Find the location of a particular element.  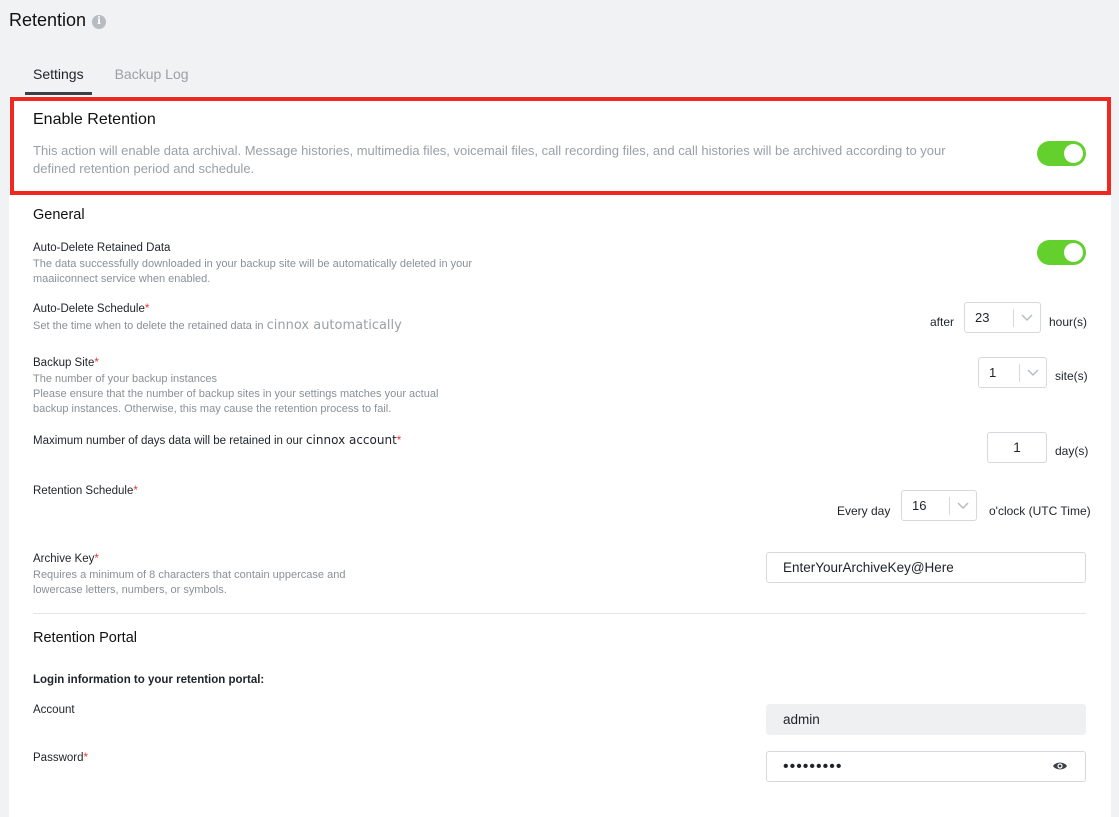

auto-delete-desc-line2: maaiiconnect service when enabled. is located at coordinates (122, 279).